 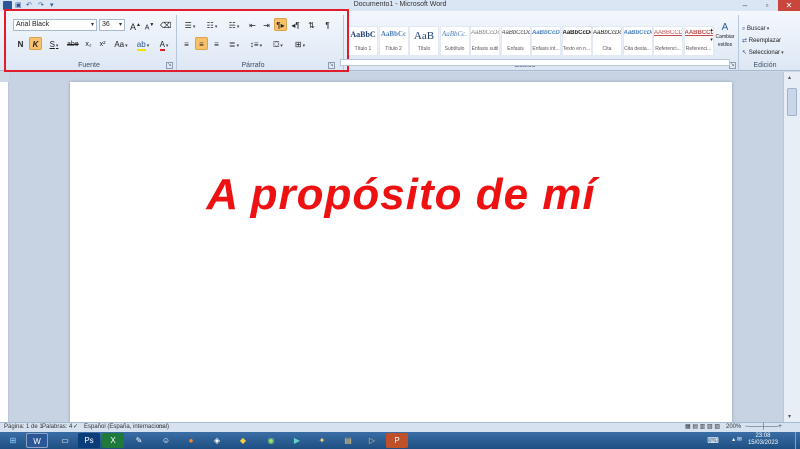 What do you see at coordinates (252, 24) in the screenshot?
I see `decrease-indent-button: ⇤` at bounding box center [252, 24].